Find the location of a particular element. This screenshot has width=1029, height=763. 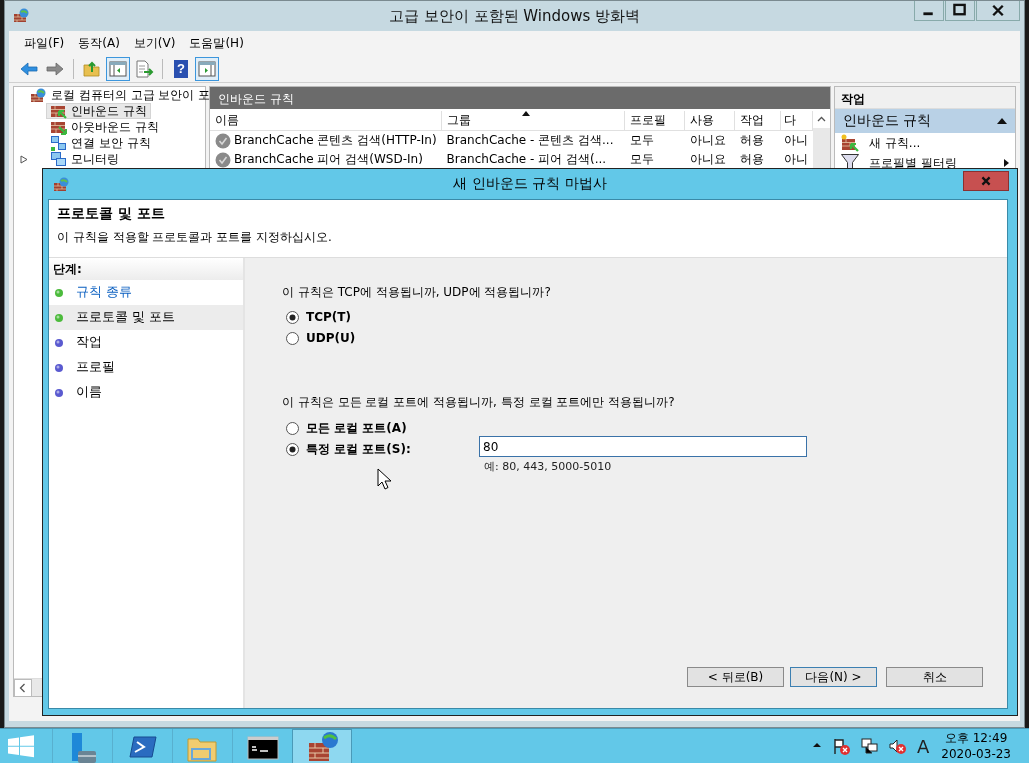

column-header: 작업 is located at coordinates (758, 121).